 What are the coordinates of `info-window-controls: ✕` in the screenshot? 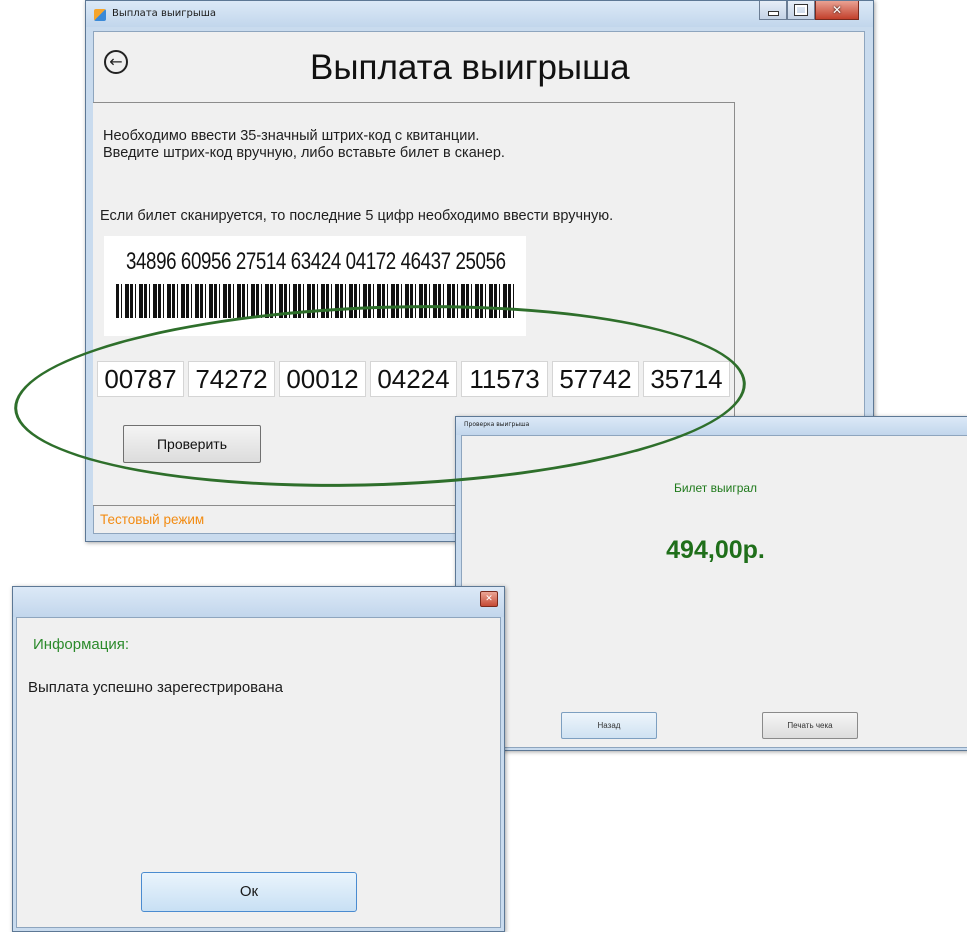 It's located at (489, 601).